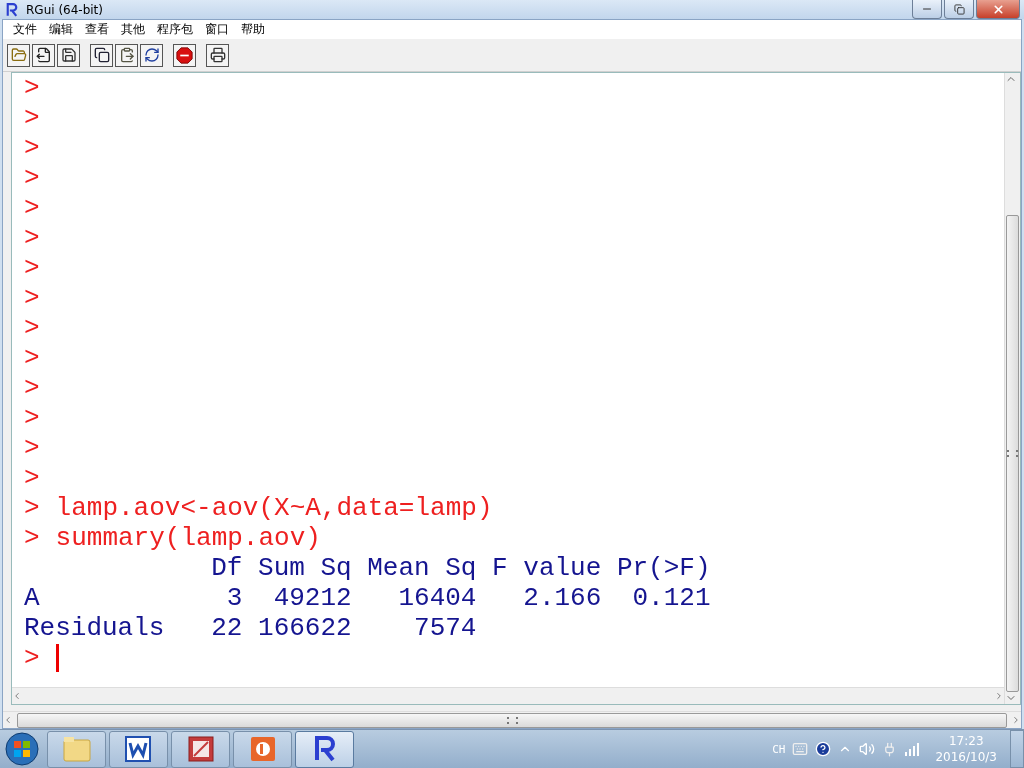 This screenshot has width=1024, height=768. What do you see at coordinates (867, 749) in the screenshot?
I see `speaker-icon` at bounding box center [867, 749].